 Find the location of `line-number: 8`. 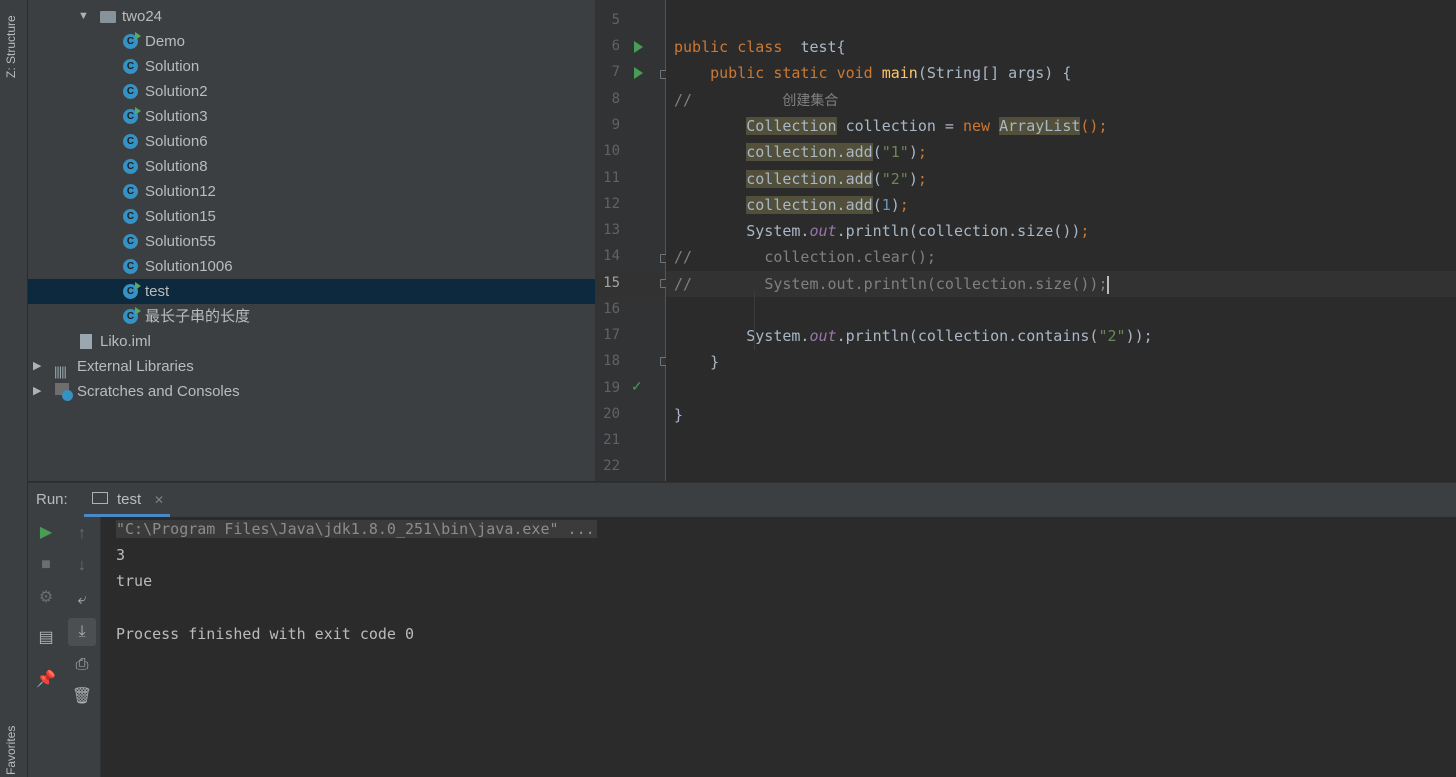

line-number: 8 is located at coordinates (615, 99).